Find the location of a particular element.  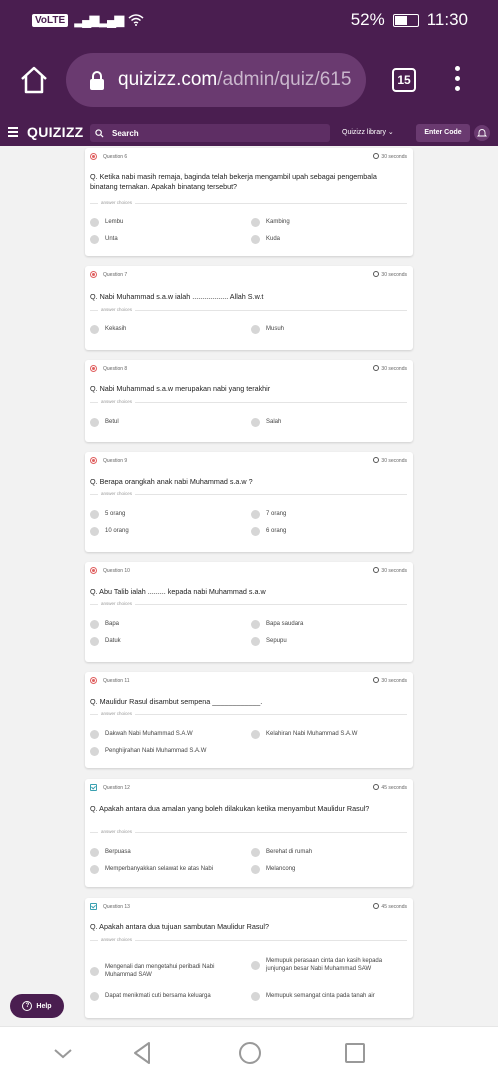

hide-keyboard-icon is located at coordinates (63, 1053).